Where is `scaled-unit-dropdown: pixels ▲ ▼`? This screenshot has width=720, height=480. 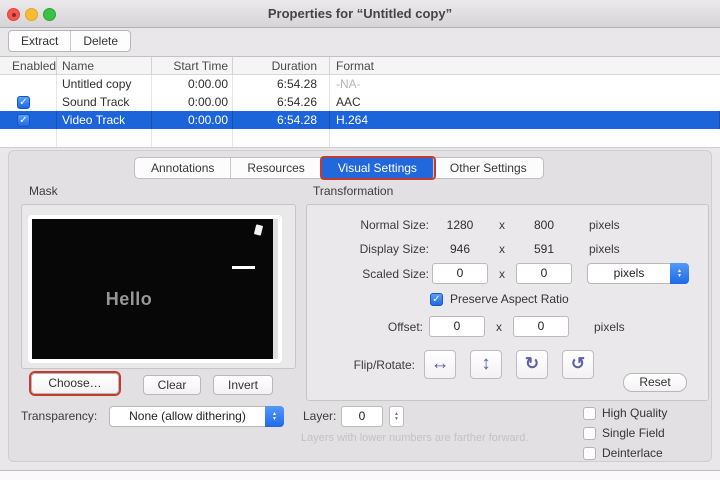 scaled-unit-dropdown: pixels ▲ ▼ is located at coordinates (638, 273).